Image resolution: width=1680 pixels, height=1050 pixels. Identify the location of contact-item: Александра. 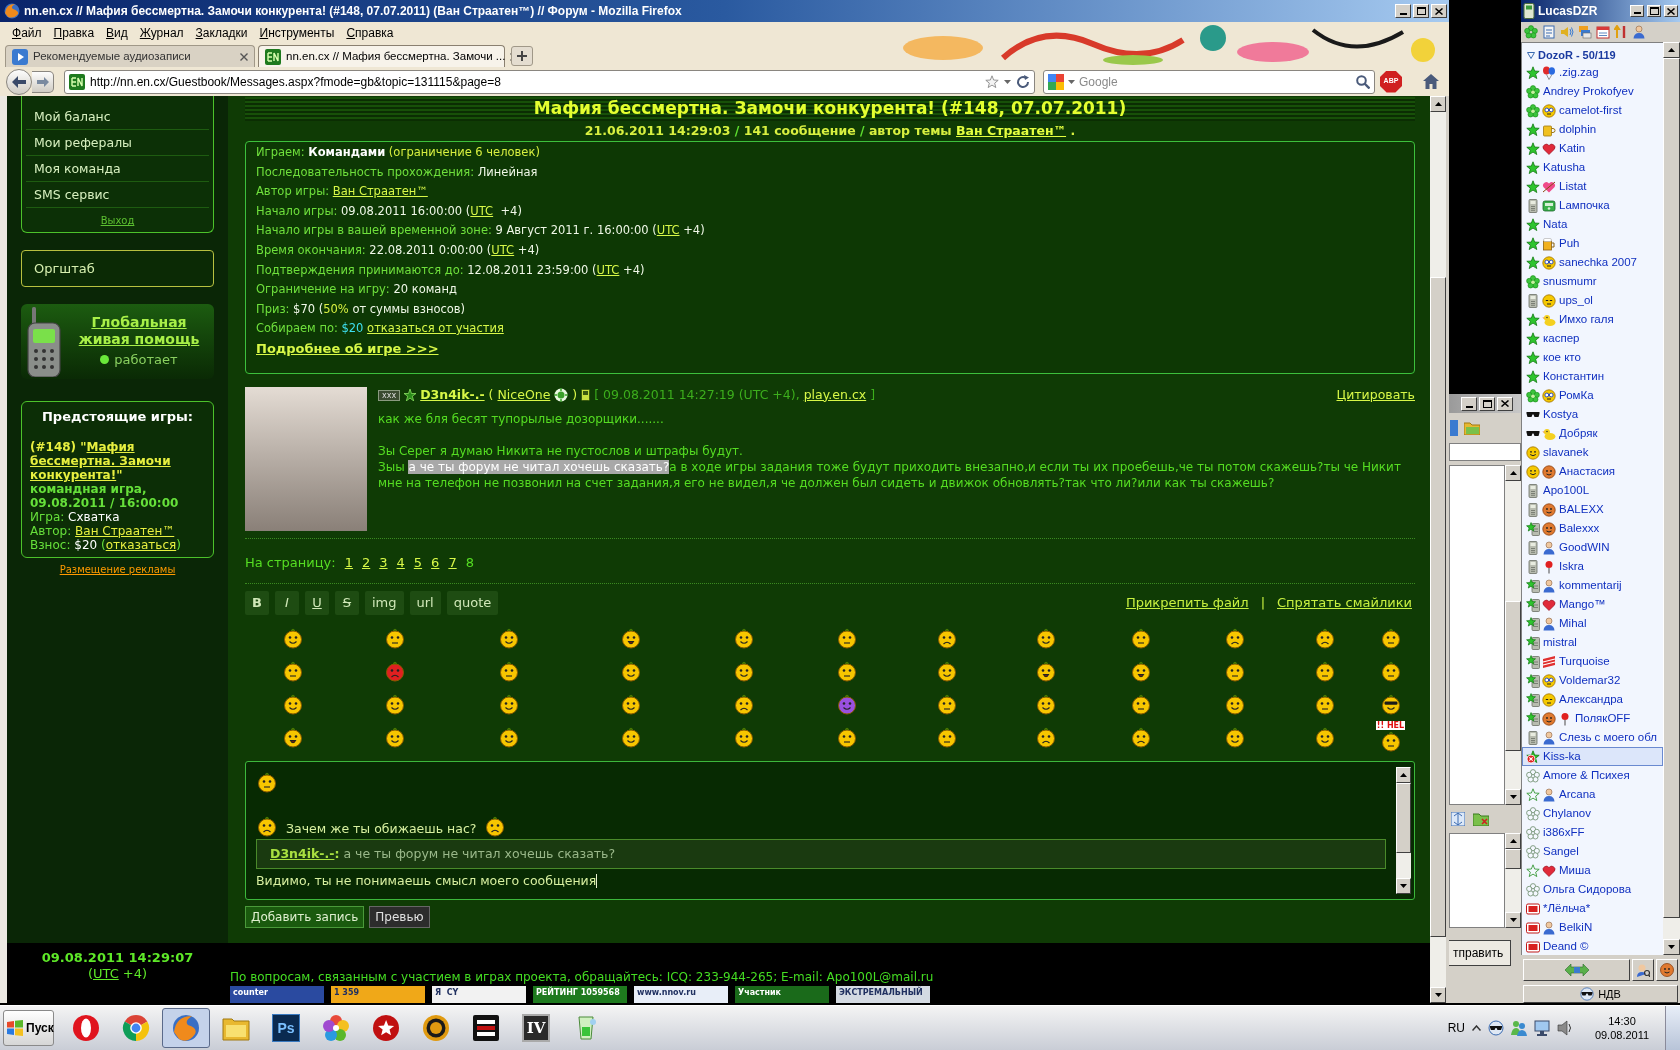
(1592, 699).